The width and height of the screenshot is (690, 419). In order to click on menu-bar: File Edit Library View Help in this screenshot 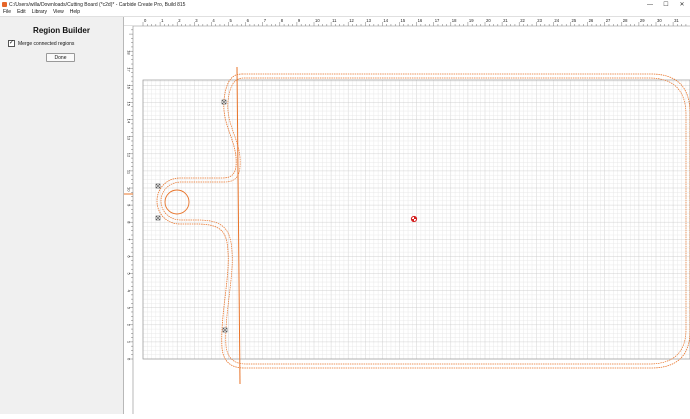, I will do `click(345, 13)`.